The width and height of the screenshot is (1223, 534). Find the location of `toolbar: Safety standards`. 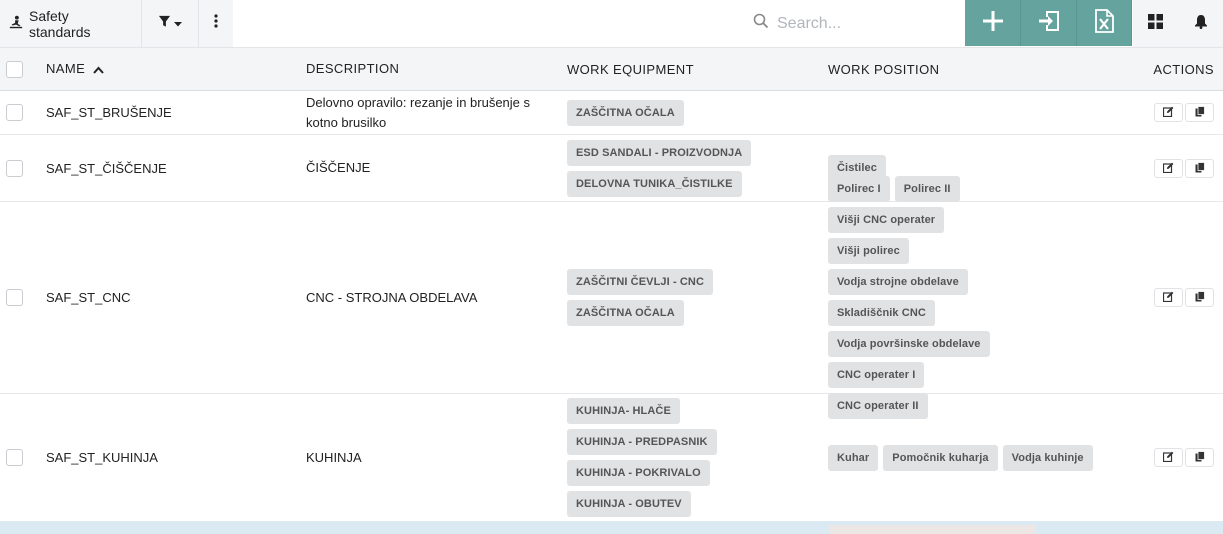

toolbar: Safety standards is located at coordinates (611, 23).